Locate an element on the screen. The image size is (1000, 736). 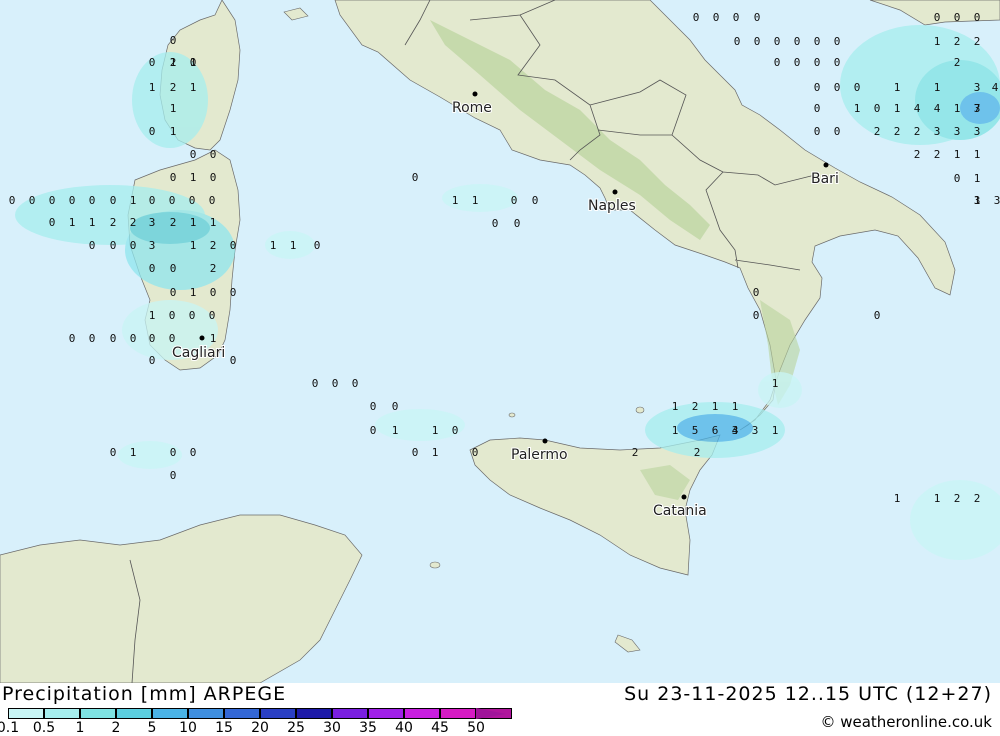
legend-label: 20 is located at coordinates (260, 728).